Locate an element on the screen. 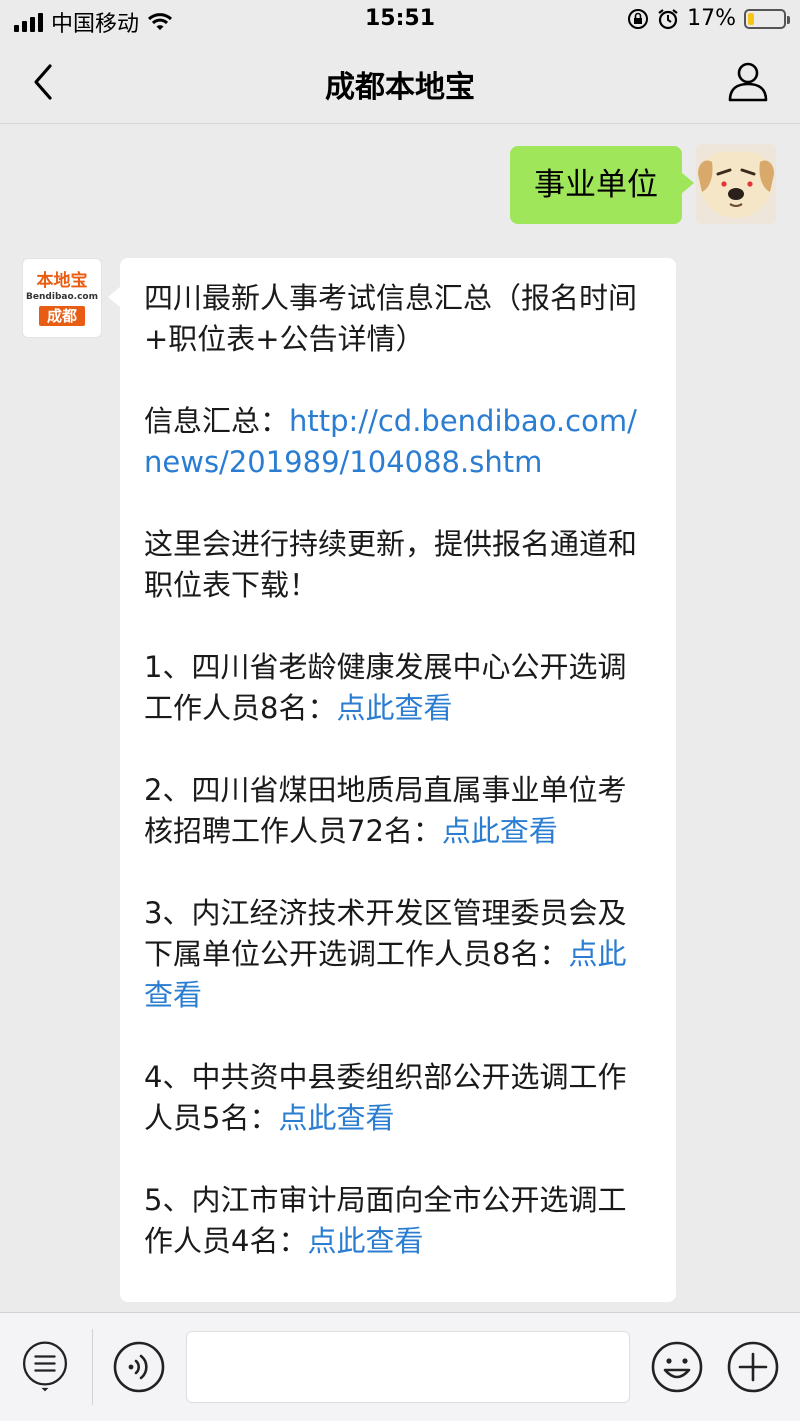 This screenshot has height=1421, width=800. outgoing-message: 事业单位 is located at coordinates (643, 184).